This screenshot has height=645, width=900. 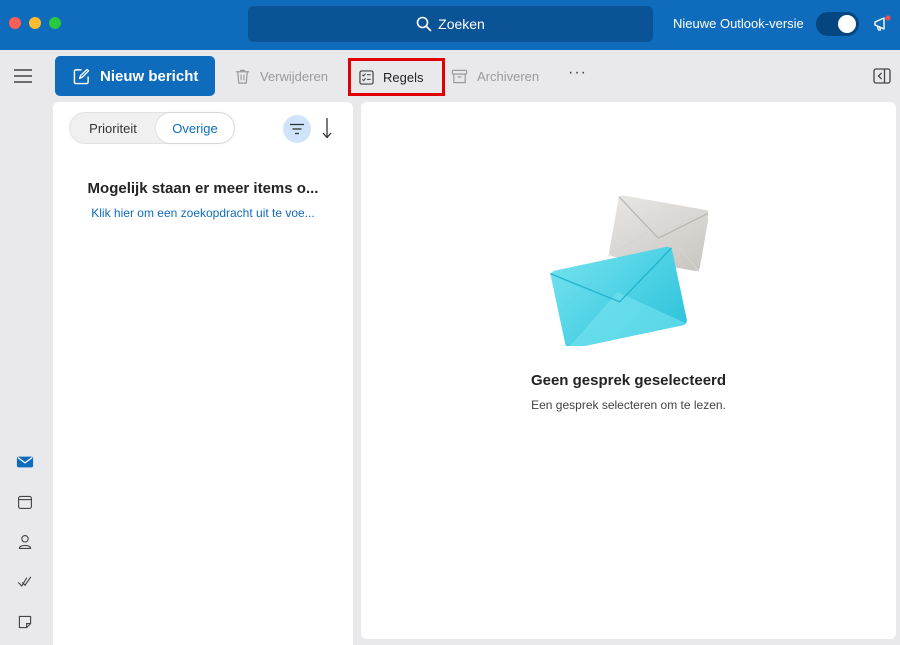 I want to click on new-outlook-label: Nieuwe Outlook-versie, so click(x=738, y=23).